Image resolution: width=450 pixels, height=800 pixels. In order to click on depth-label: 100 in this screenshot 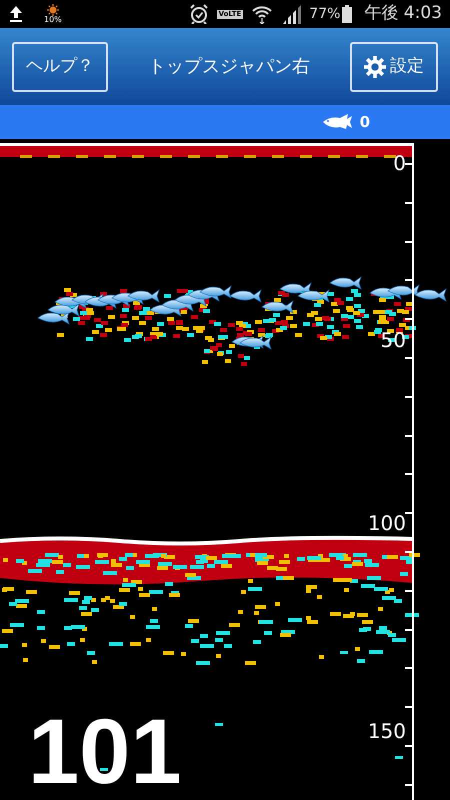, I will do `click(387, 523)`.